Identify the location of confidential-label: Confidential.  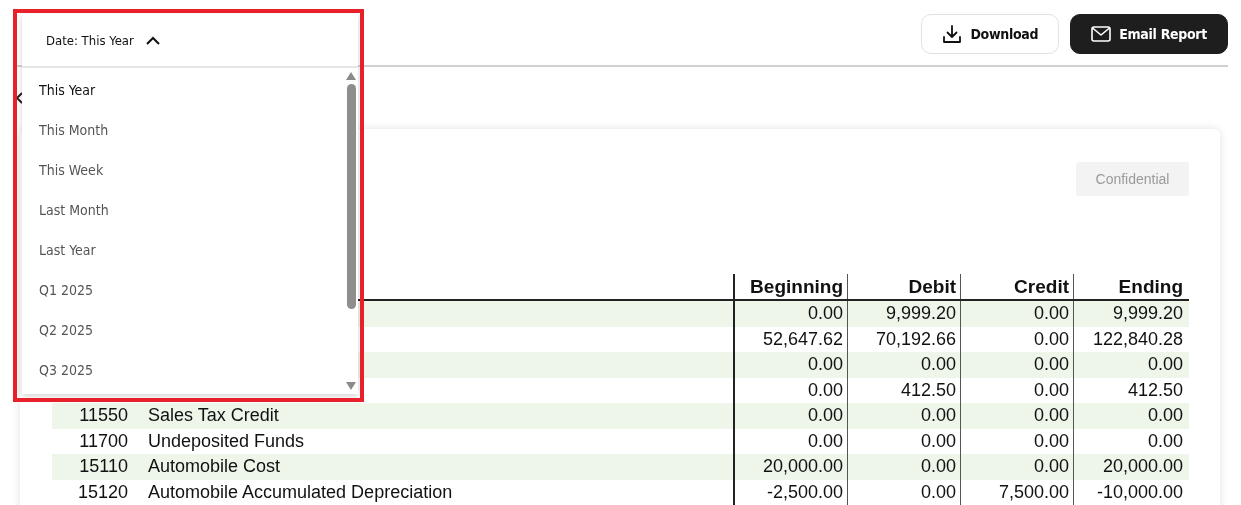
(1132, 179).